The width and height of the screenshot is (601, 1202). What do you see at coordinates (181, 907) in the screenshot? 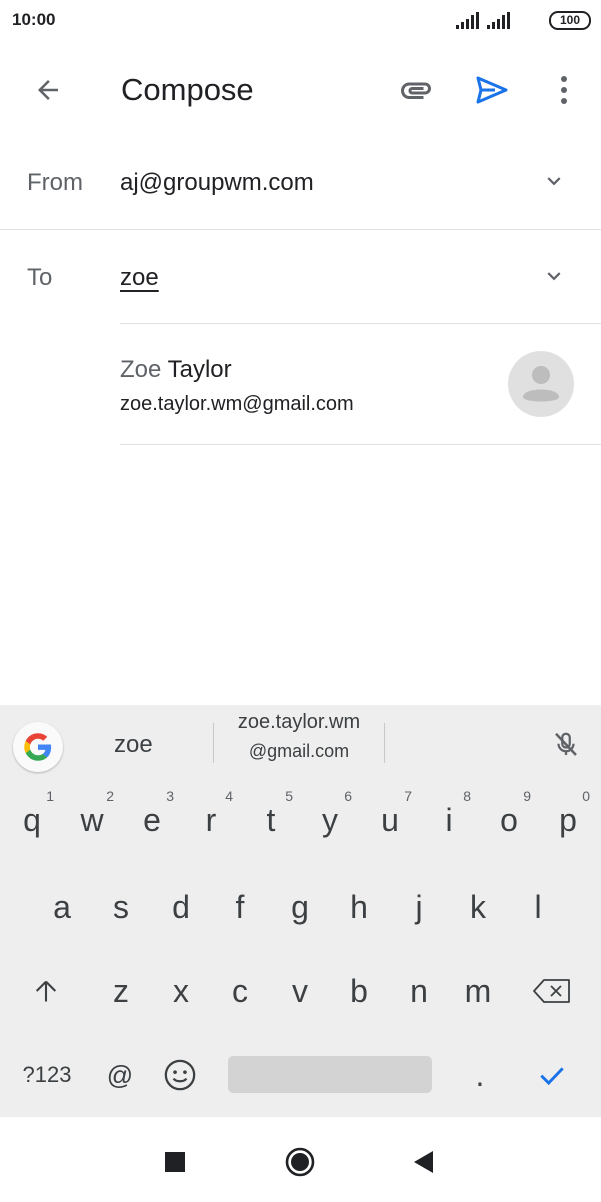
I see `key-d: d` at bounding box center [181, 907].